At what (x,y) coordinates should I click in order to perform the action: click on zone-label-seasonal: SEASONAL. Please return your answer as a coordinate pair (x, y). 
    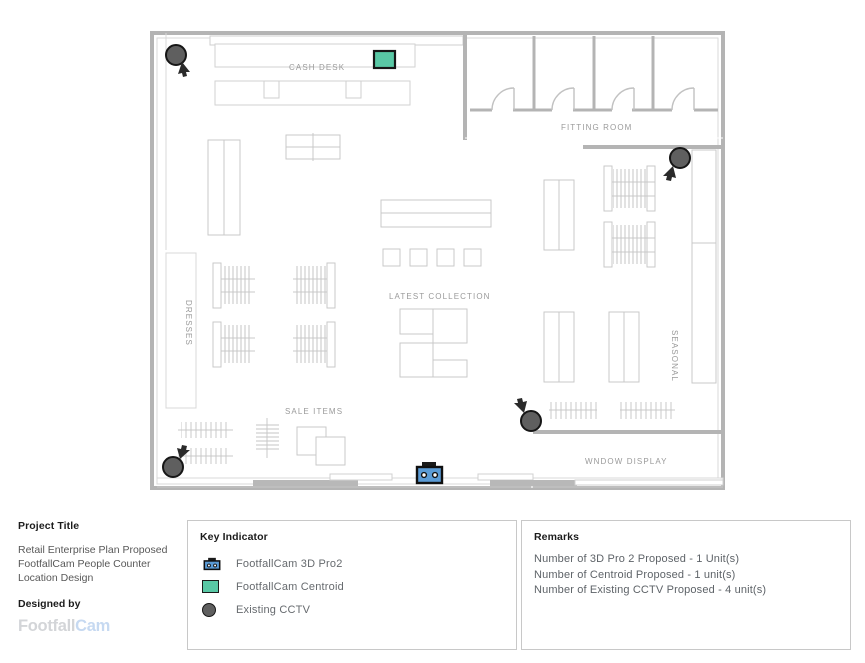
    Looking at the image, I should click on (674, 356).